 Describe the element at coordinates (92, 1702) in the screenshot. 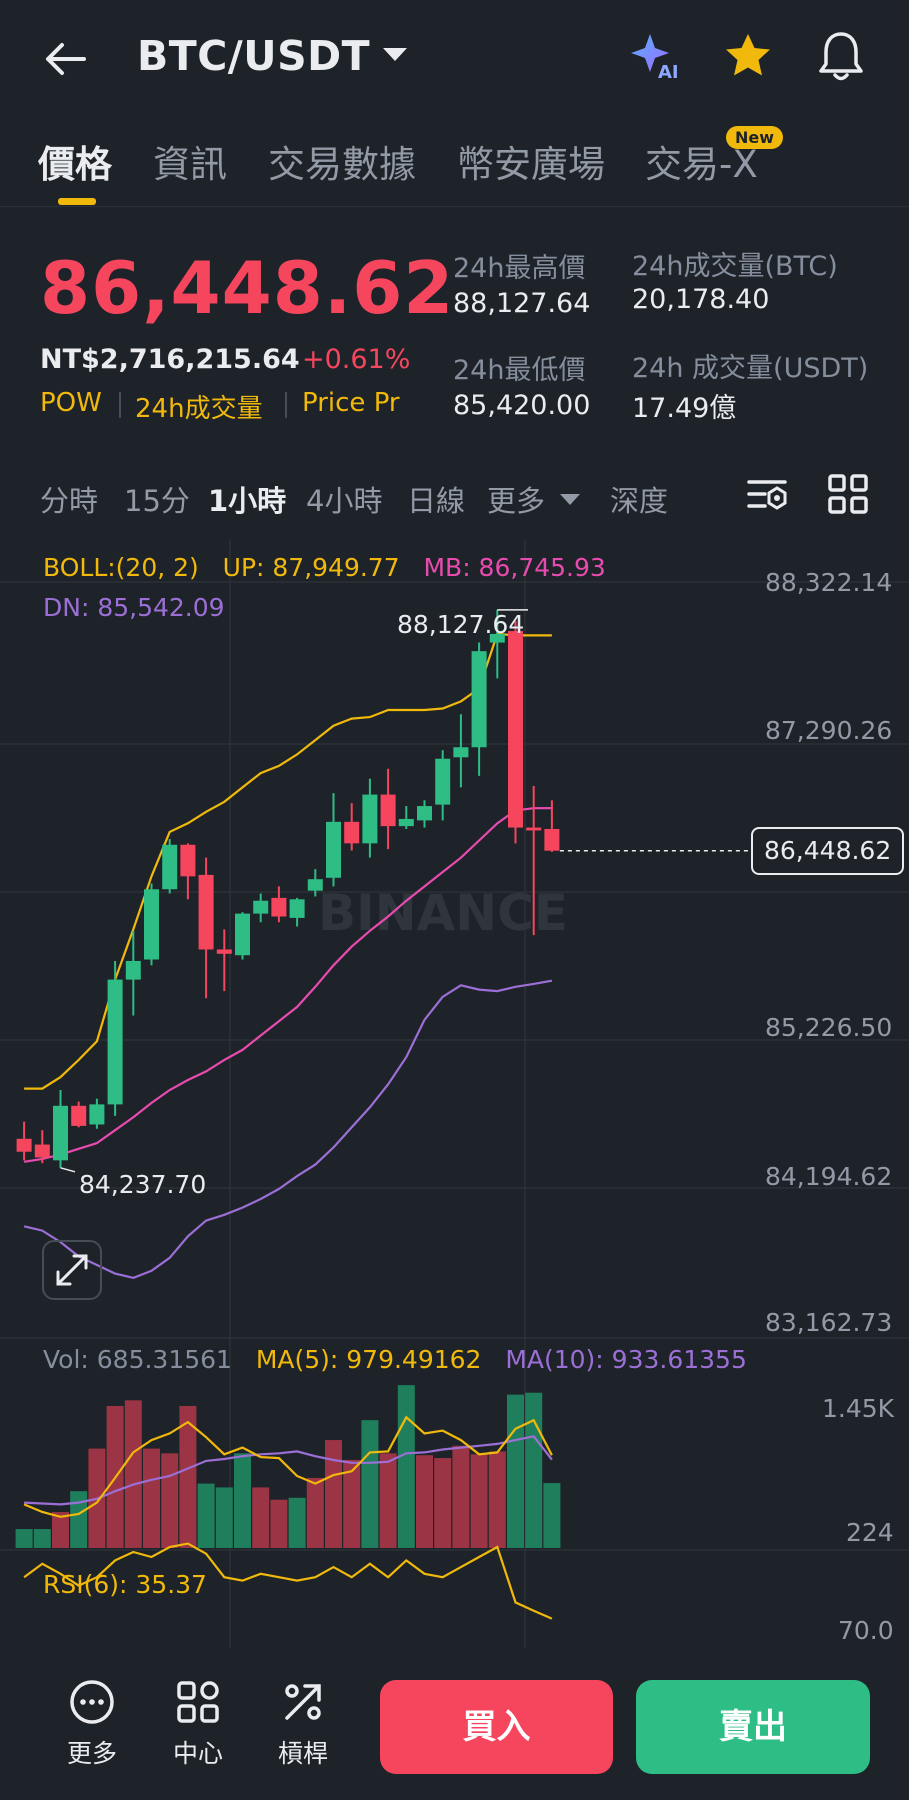

I see `more-icon` at that location.